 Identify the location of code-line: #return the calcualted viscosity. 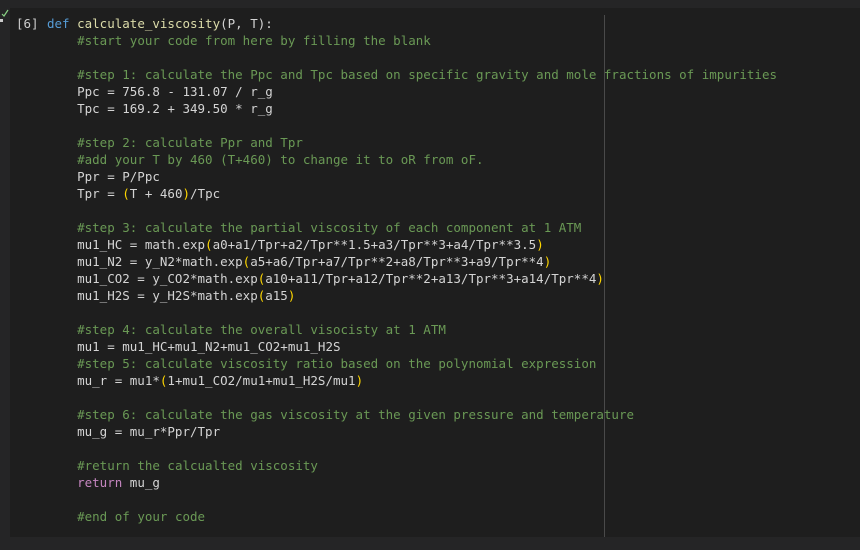
(412, 465).